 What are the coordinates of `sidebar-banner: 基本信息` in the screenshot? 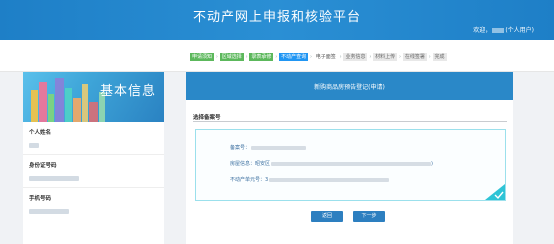 It's located at (93, 97).